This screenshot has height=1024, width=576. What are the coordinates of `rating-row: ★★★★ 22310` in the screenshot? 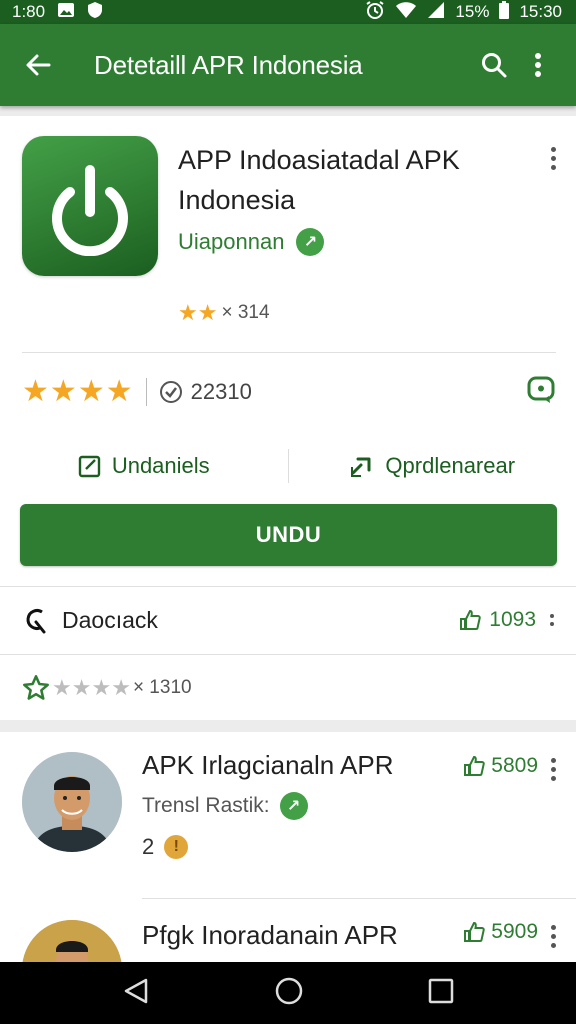 It's located at (289, 392).